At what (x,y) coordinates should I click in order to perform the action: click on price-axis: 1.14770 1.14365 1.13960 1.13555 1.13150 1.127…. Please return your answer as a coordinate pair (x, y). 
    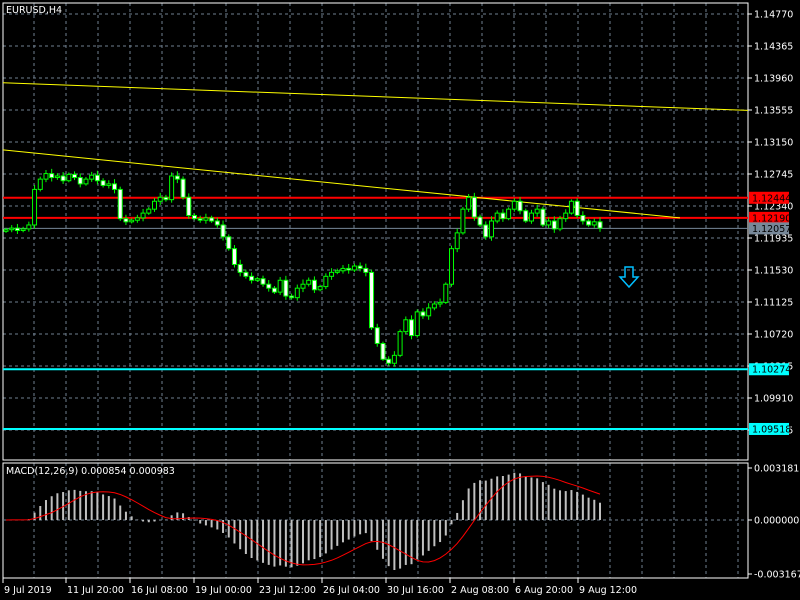
    Looking at the image, I should click on (774, 295).